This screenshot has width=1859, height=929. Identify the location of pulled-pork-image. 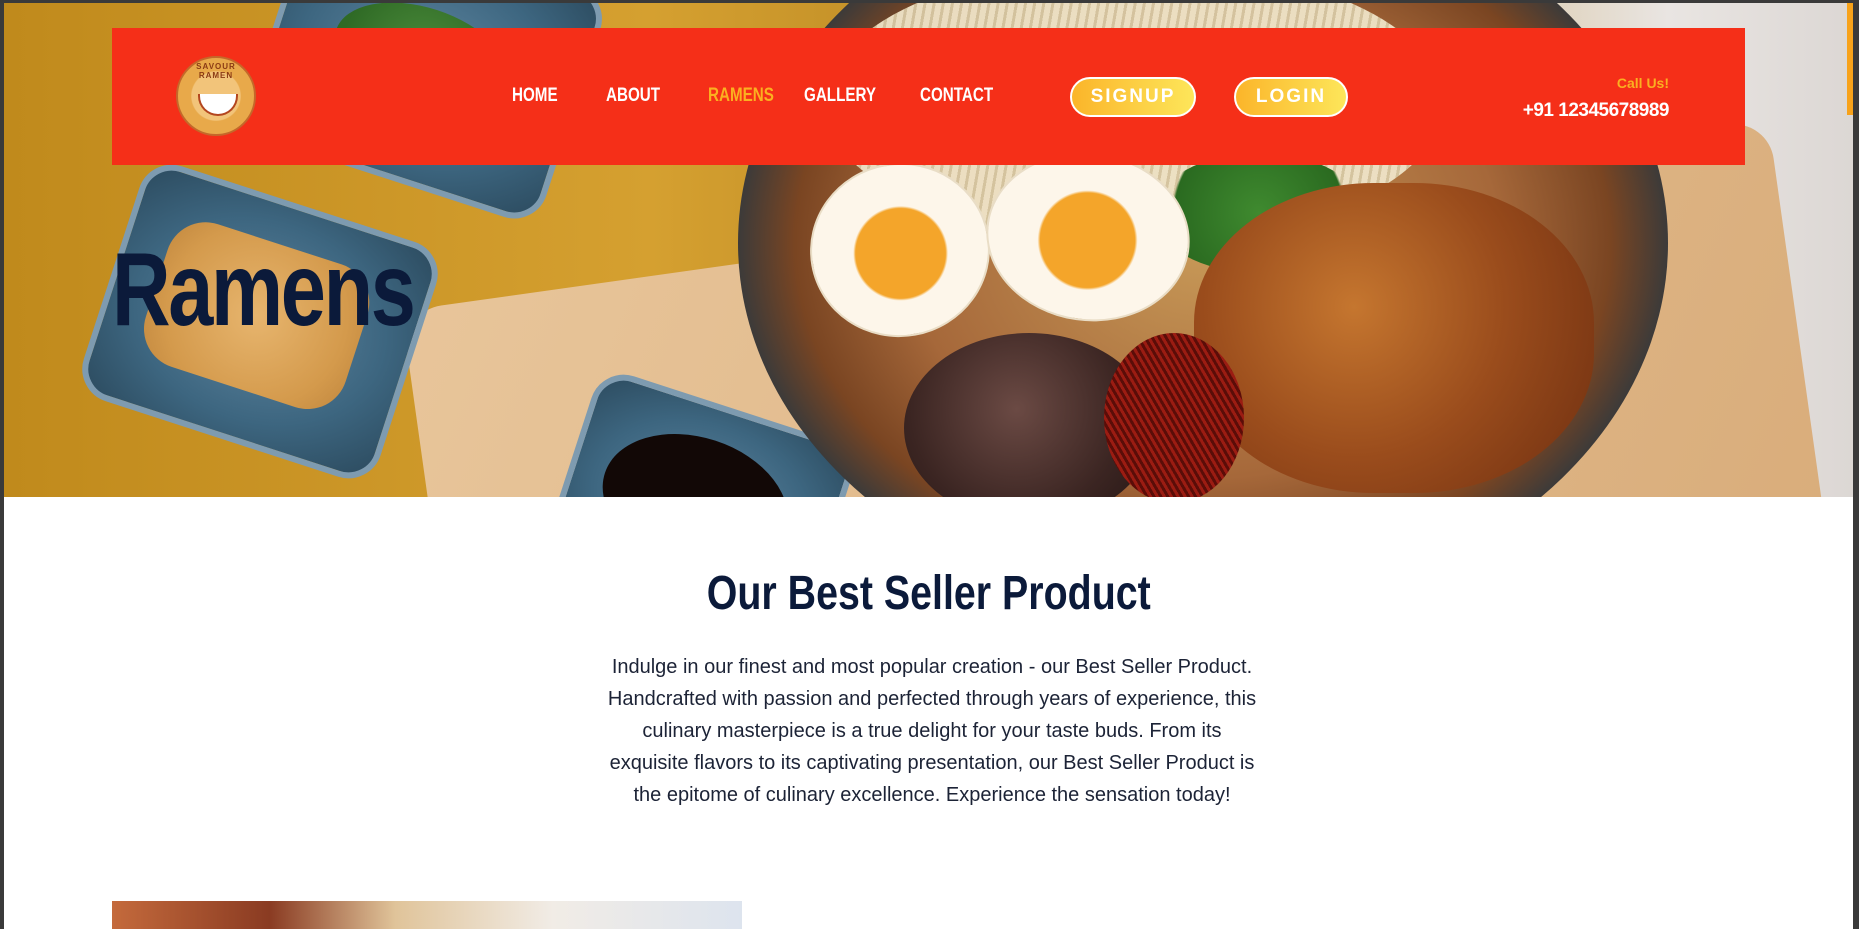
(1394, 338).